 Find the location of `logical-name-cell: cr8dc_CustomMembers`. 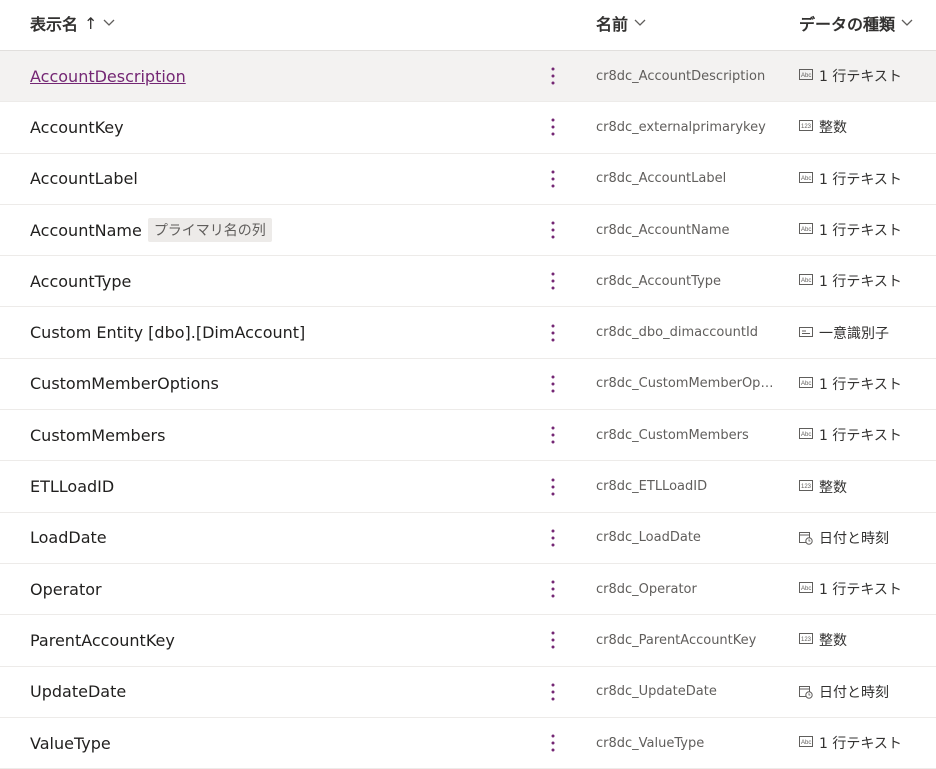

logical-name-cell: cr8dc_CustomMembers is located at coordinates (686, 435).